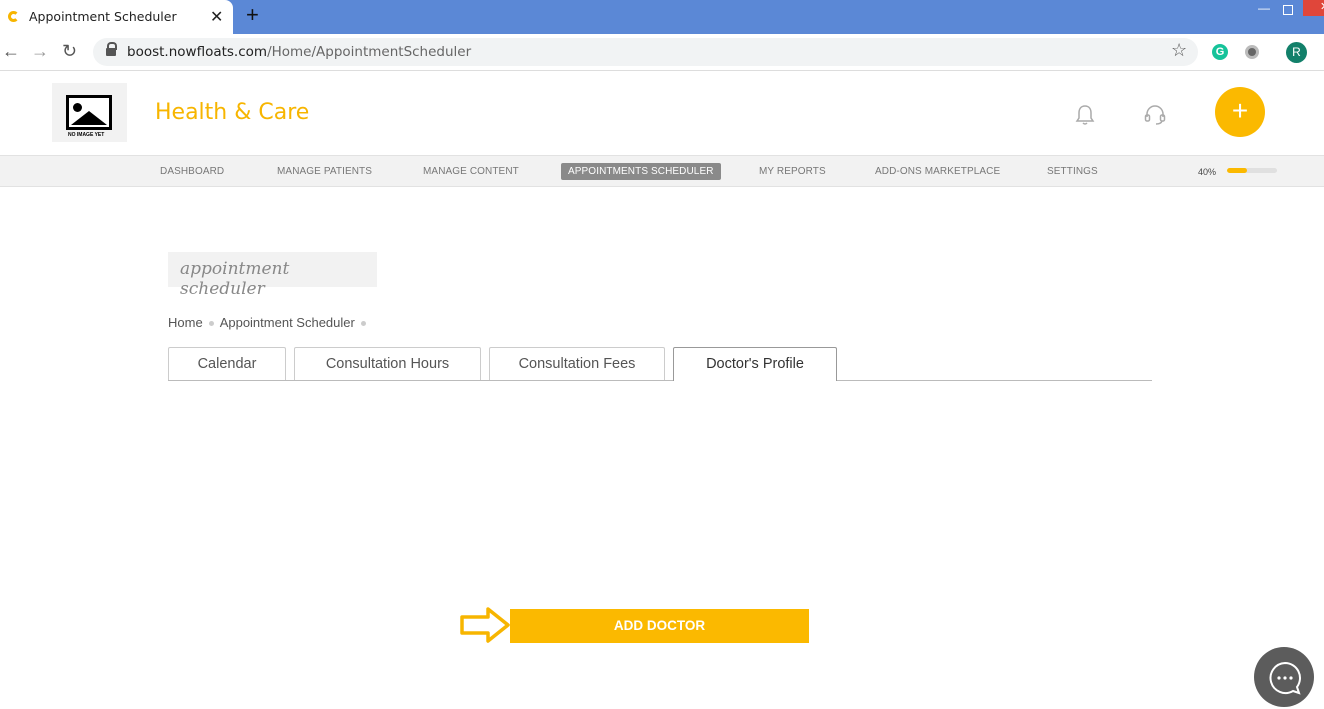  What do you see at coordinates (86, 135) in the screenshot?
I see `logo-caption: NO IMAGE YET` at bounding box center [86, 135].